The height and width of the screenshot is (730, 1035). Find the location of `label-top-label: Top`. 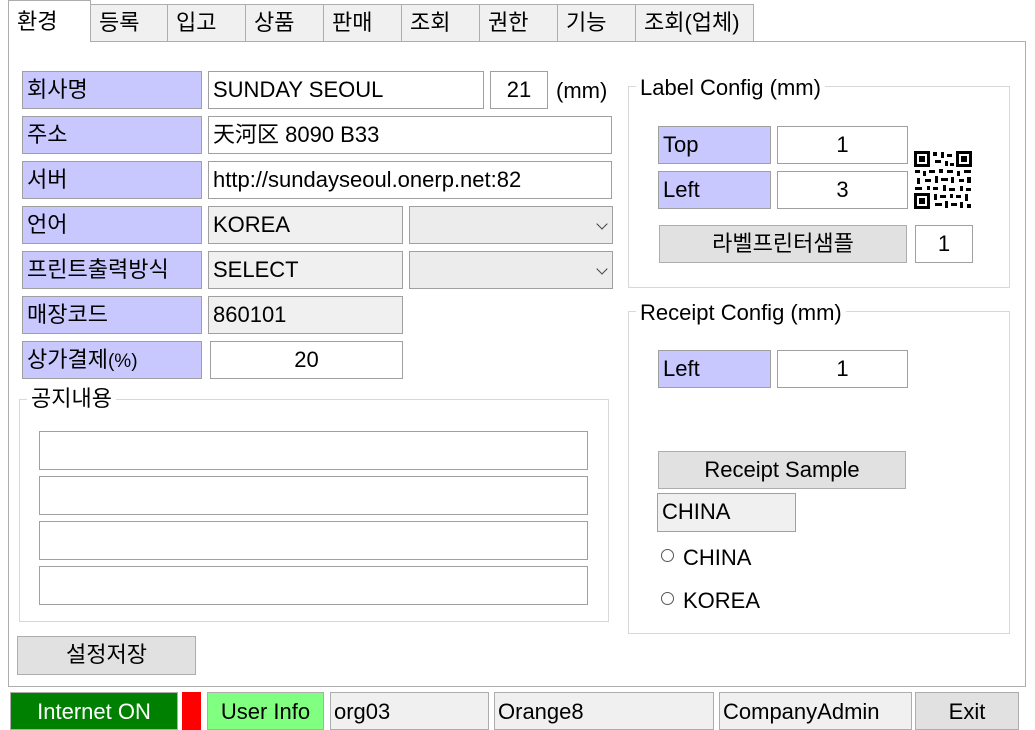

label-top-label: Top is located at coordinates (714, 145).